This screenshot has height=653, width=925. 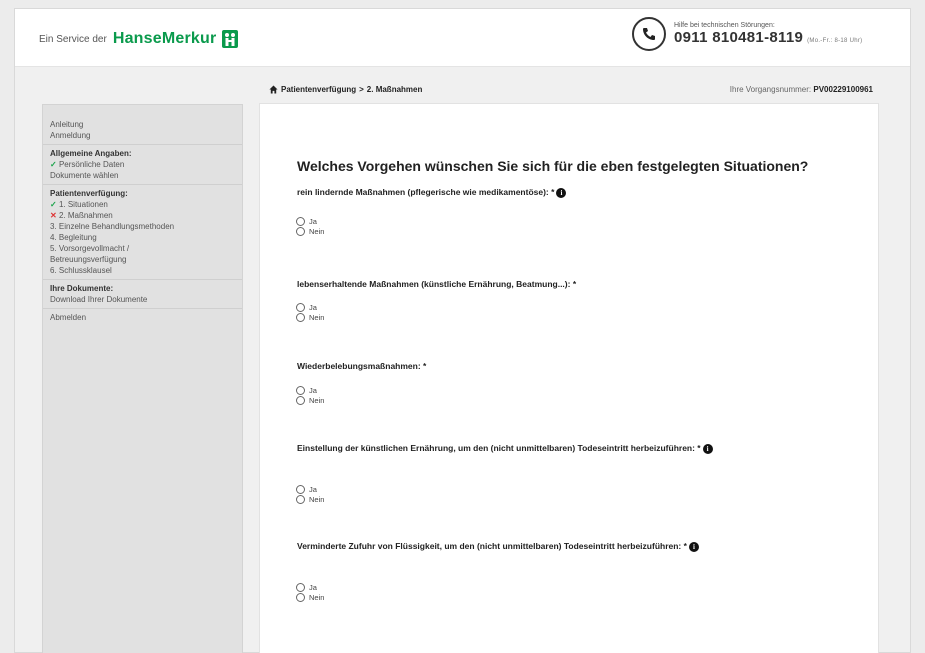 What do you see at coordinates (273, 89) in the screenshot?
I see `home-icon` at bounding box center [273, 89].